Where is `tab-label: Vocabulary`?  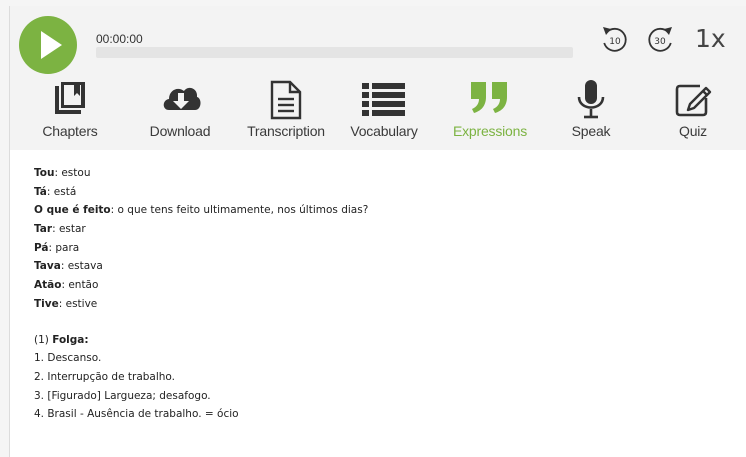 tab-label: Vocabulary is located at coordinates (384, 131).